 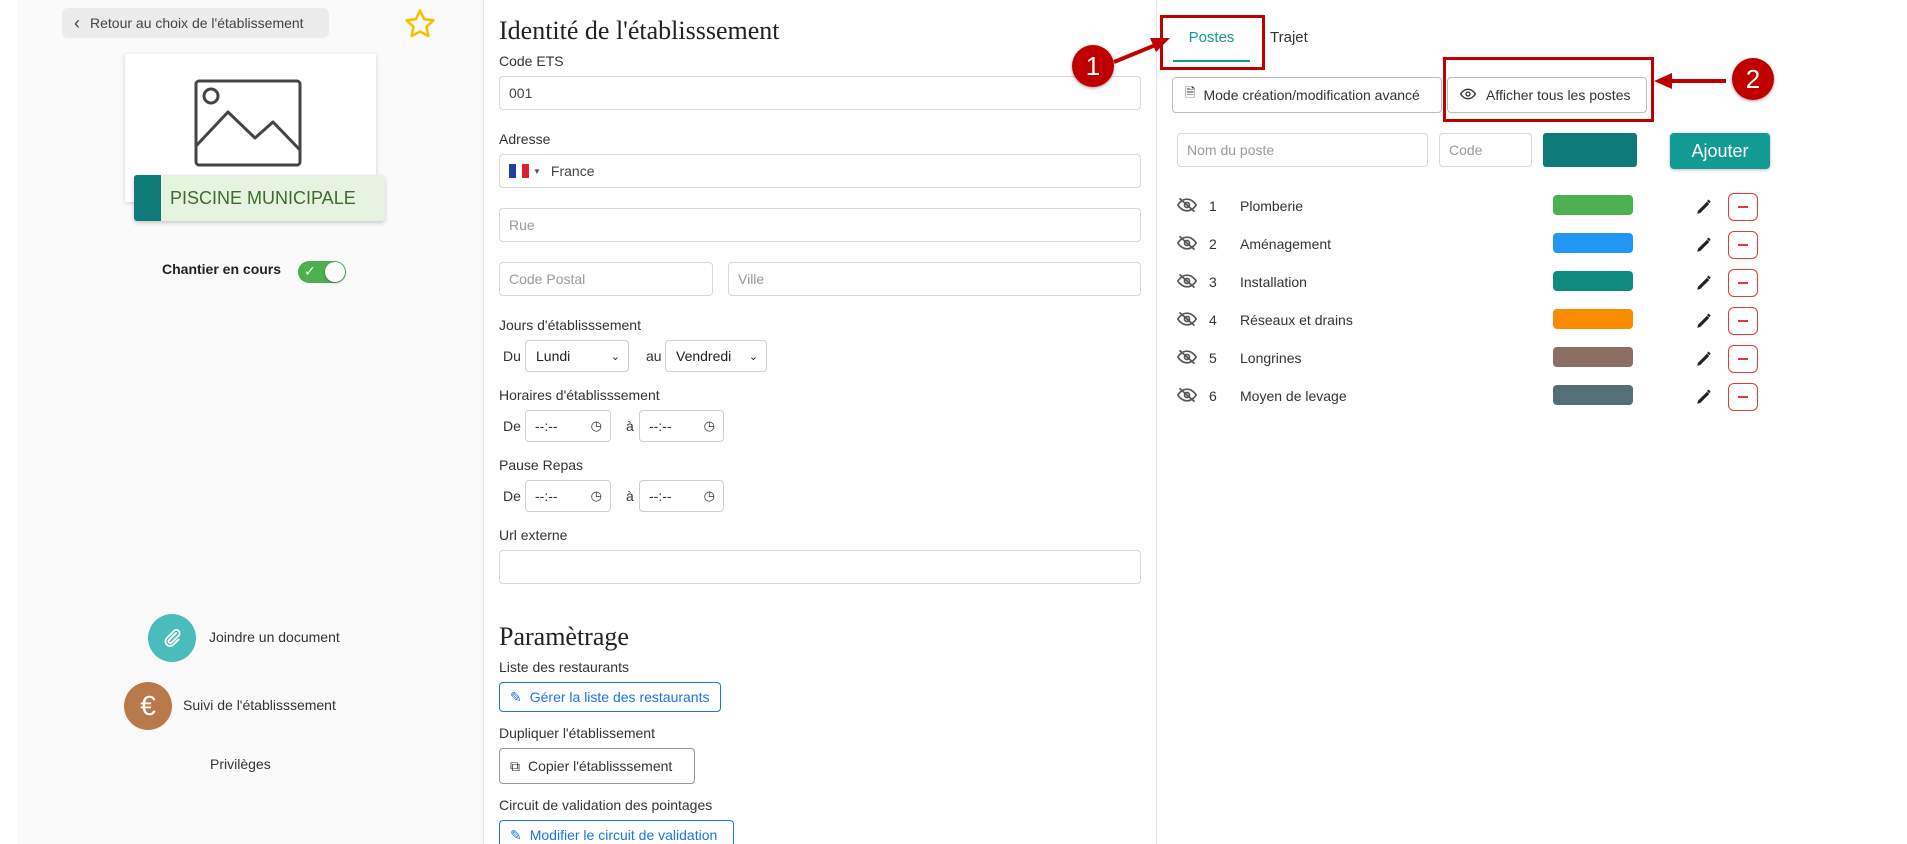 I want to click on paperclip-icon, so click(x=172, y=638).